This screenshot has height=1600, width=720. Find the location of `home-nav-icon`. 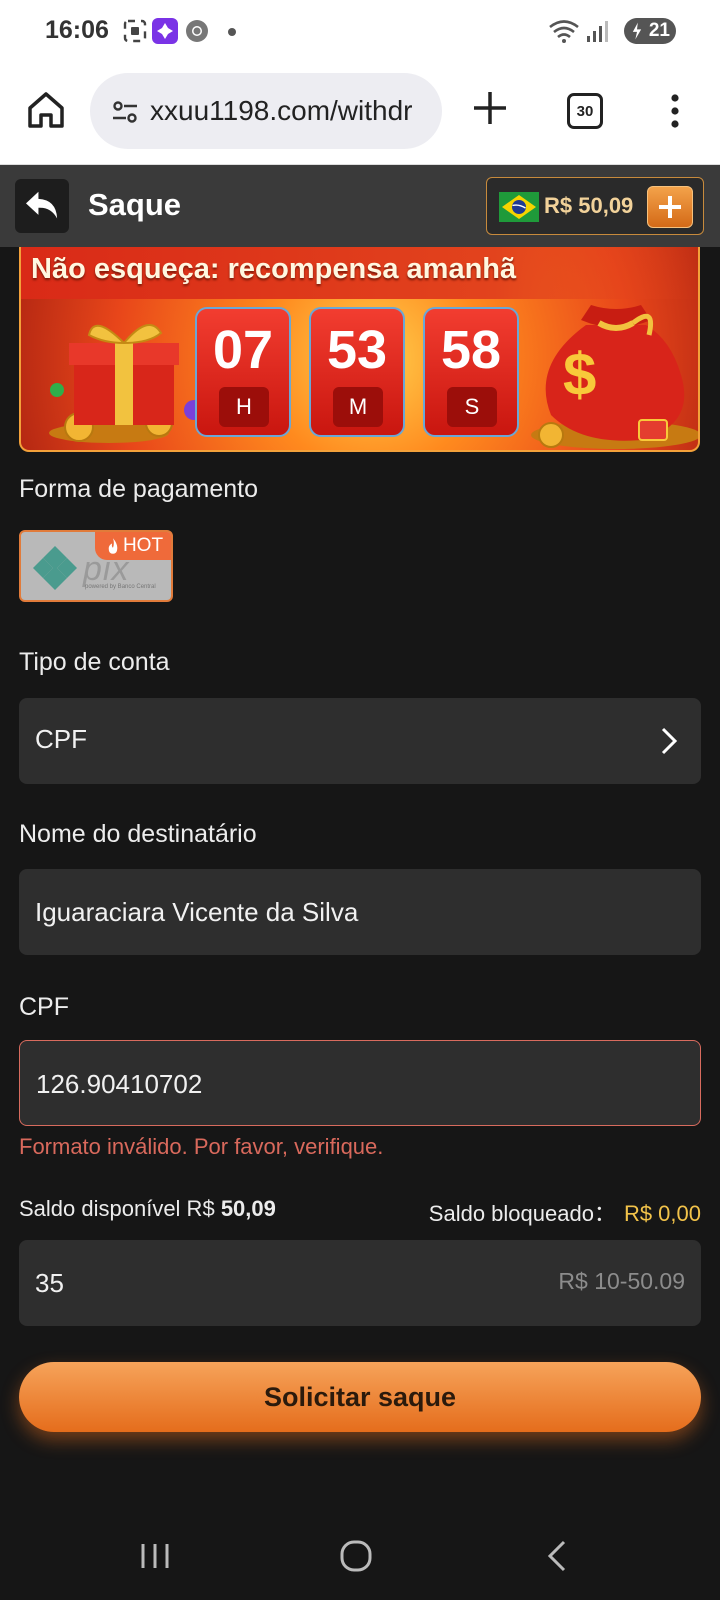

home-nav-icon is located at coordinates (356, 1556).